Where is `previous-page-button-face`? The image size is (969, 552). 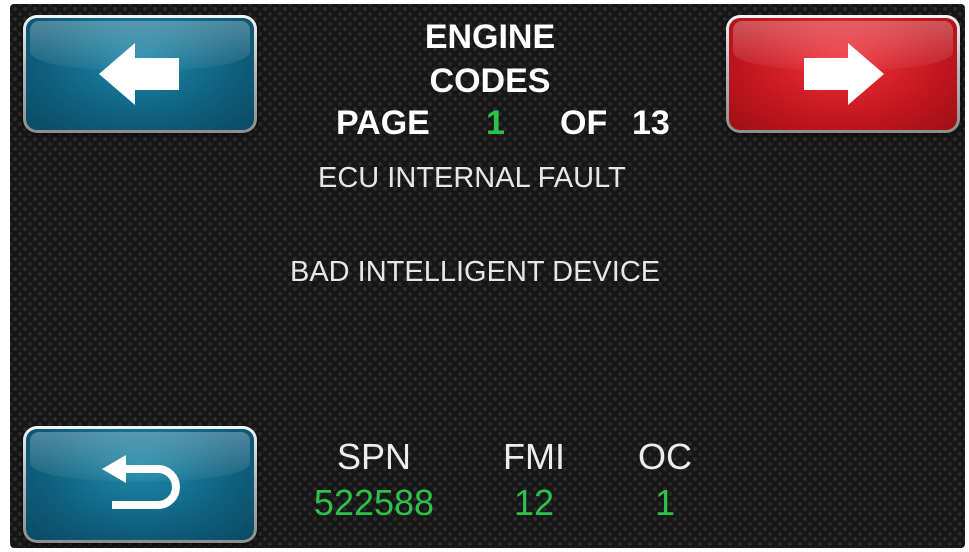
previous-page-button-face is located at coordinates (140, 74).